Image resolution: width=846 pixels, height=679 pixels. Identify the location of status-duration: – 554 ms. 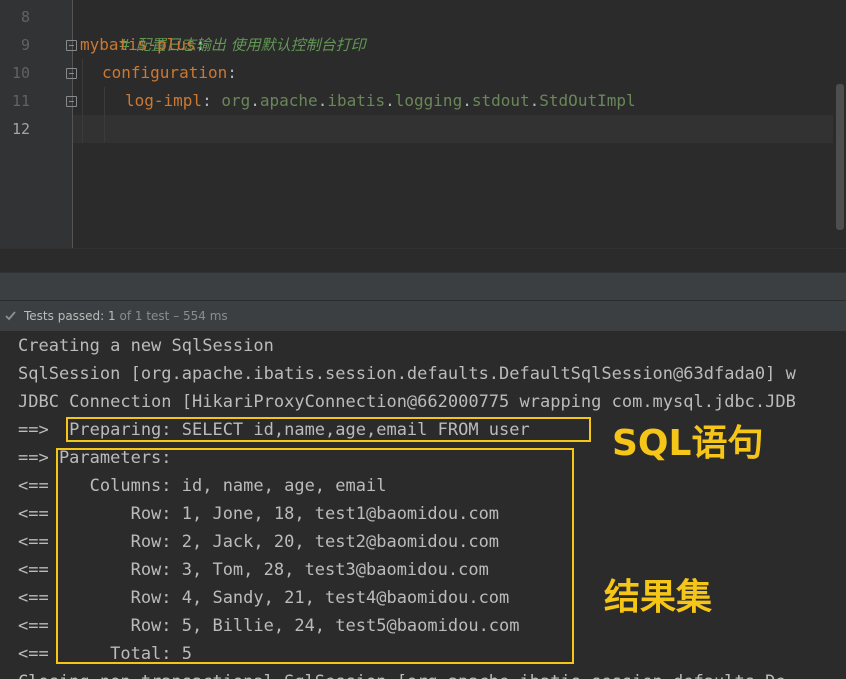
(198, 316).